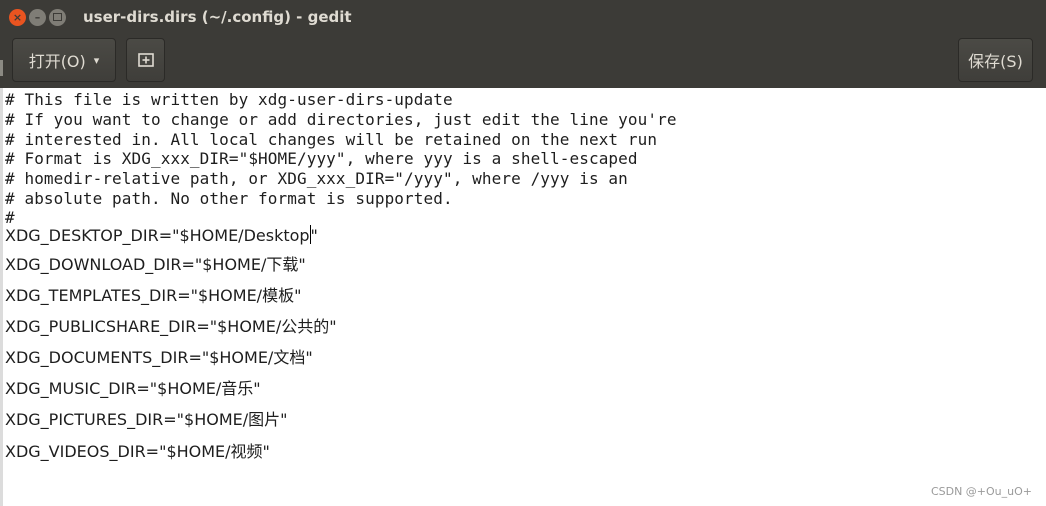  I want to click on pictures-dir-line: XDG_PICTURES_DIR="$HOME/图片", so click(146, 420).